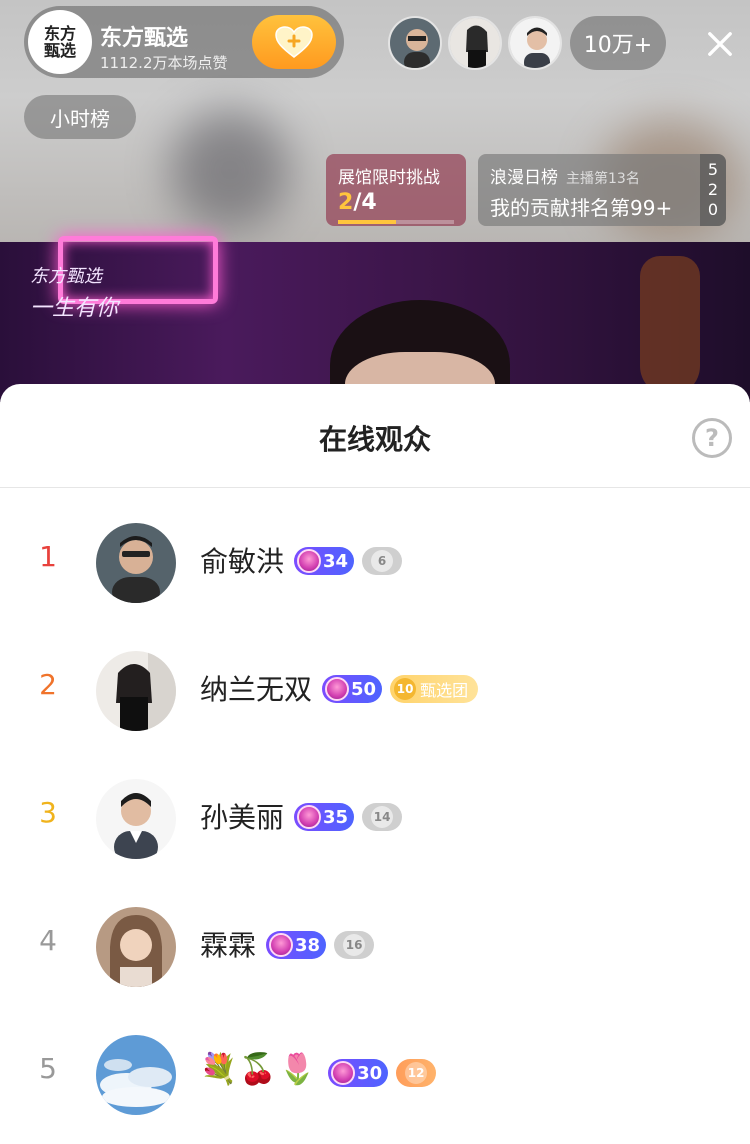  What do you see at coordinates (242, 561) in the screenshot?
I see `viewer-name: 俞敏洪` at bounding box center [242, 561].